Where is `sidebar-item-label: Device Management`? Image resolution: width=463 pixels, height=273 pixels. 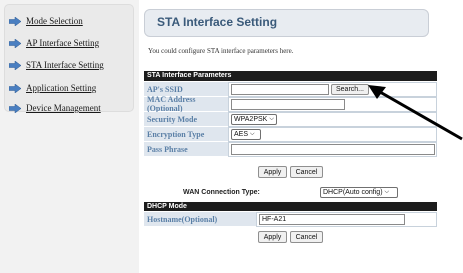 sidebar-item-label: Device Management is located at coordinates (63, 108).